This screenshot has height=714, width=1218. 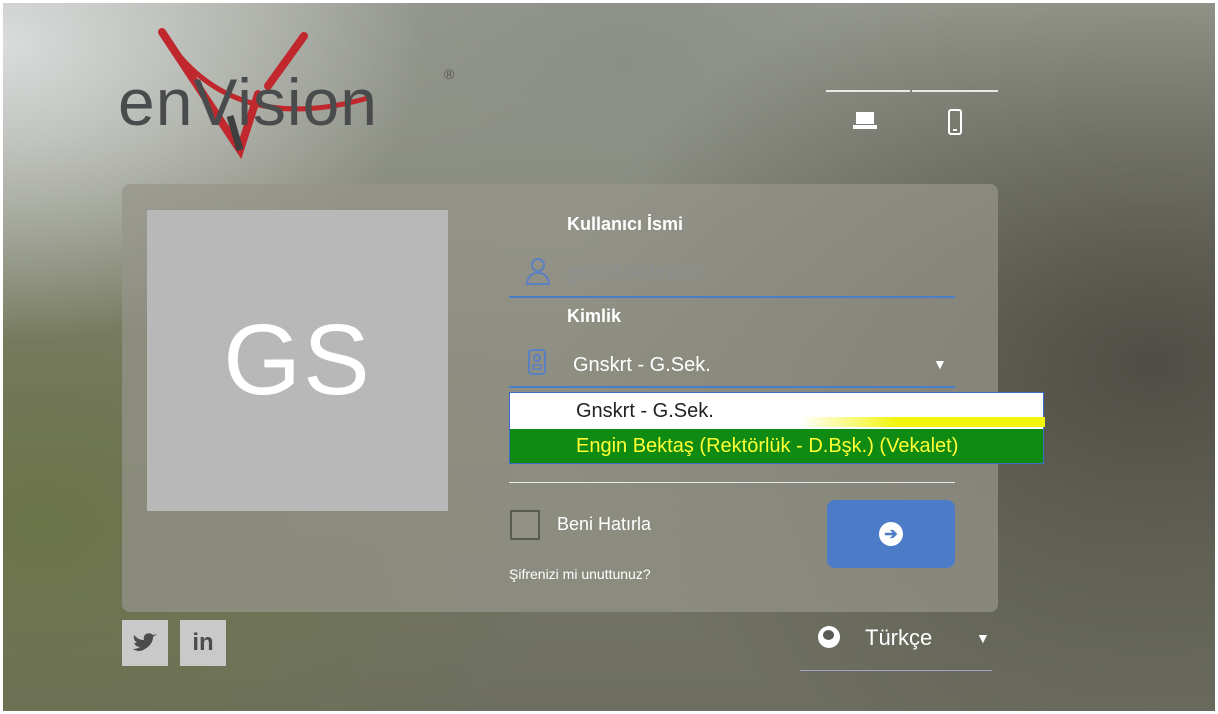 I want to click on identity-underline, so click(x=732, y=387).